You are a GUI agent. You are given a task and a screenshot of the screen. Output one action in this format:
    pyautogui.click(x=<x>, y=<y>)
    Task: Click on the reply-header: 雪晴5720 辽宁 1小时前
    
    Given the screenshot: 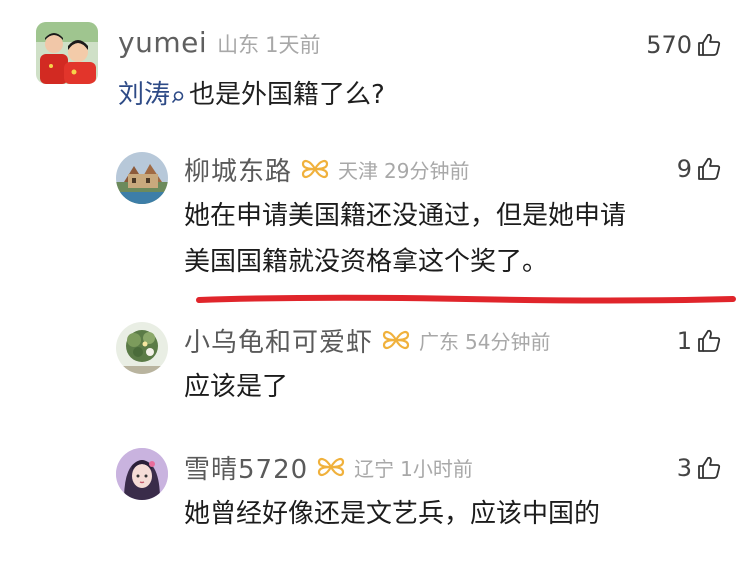 What is the action you would take?
    pyautogui.click(x=328, y=467)
    